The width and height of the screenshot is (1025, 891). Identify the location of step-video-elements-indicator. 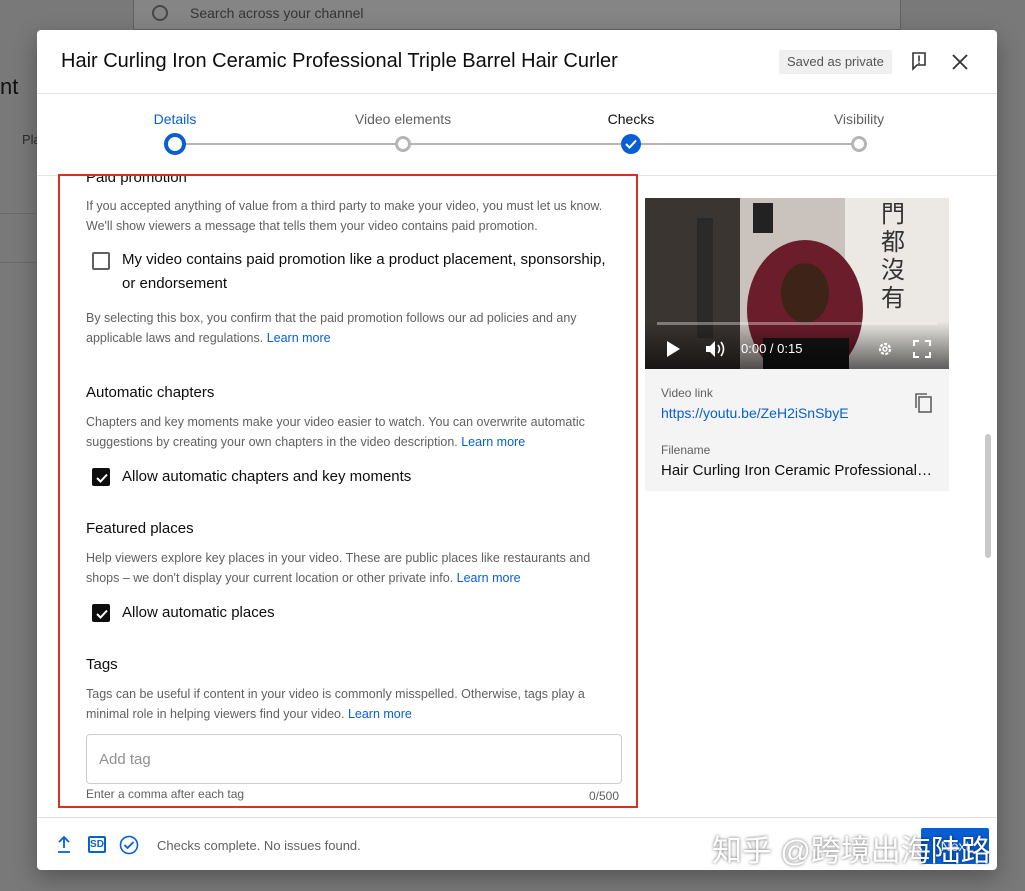
(403, 144).